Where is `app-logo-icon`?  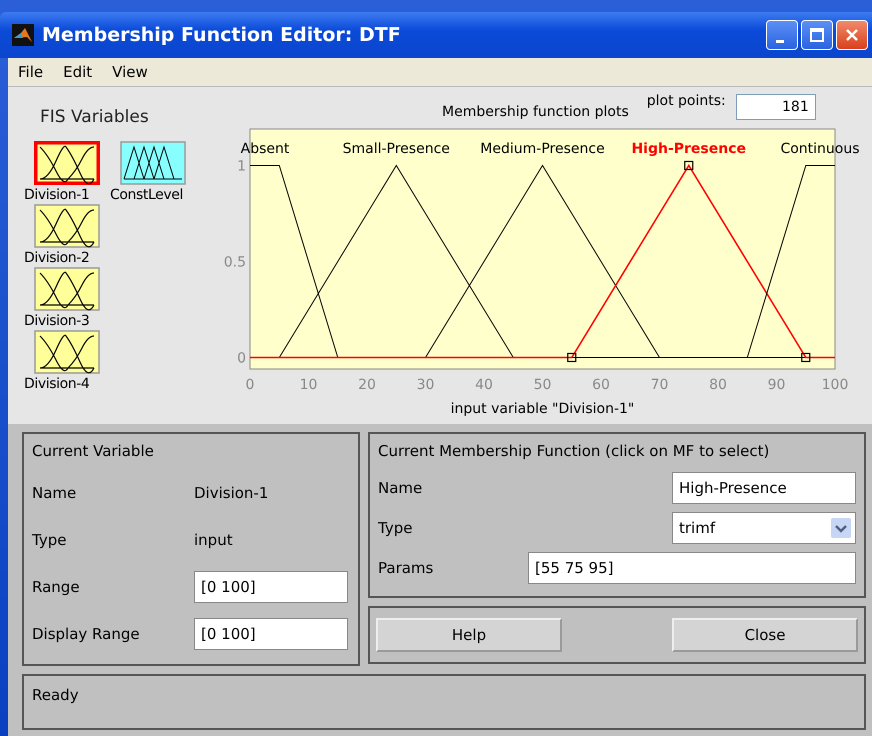
app-logo-icon is located at coordinates (23, 35).